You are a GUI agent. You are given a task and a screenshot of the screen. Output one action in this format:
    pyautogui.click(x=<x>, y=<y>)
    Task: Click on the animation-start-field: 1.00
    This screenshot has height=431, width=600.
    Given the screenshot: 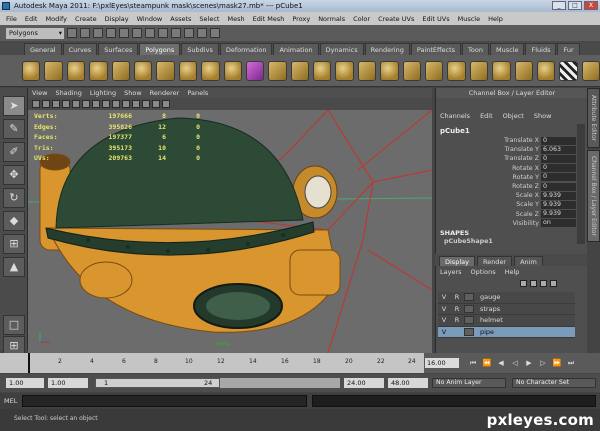 What is the action you would take?
    pyautogui.click(x=25, y=383)
    